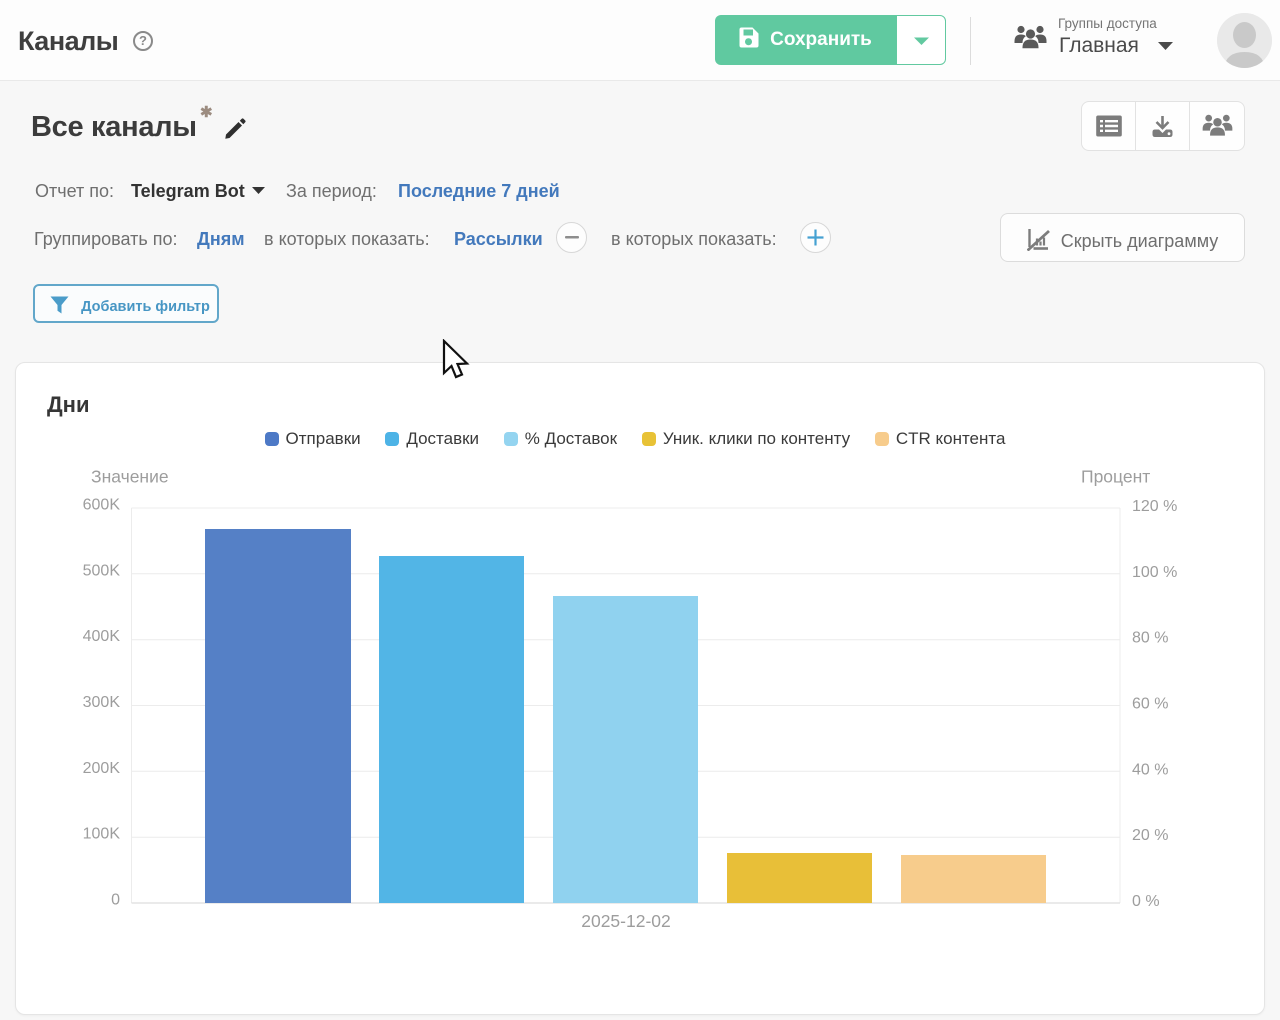 The height and width of the screenshot is (1020, 1280). Describe the element at coordinates (1154, 506) in the screenshot. I see `svg-text: 120 %` at that location.